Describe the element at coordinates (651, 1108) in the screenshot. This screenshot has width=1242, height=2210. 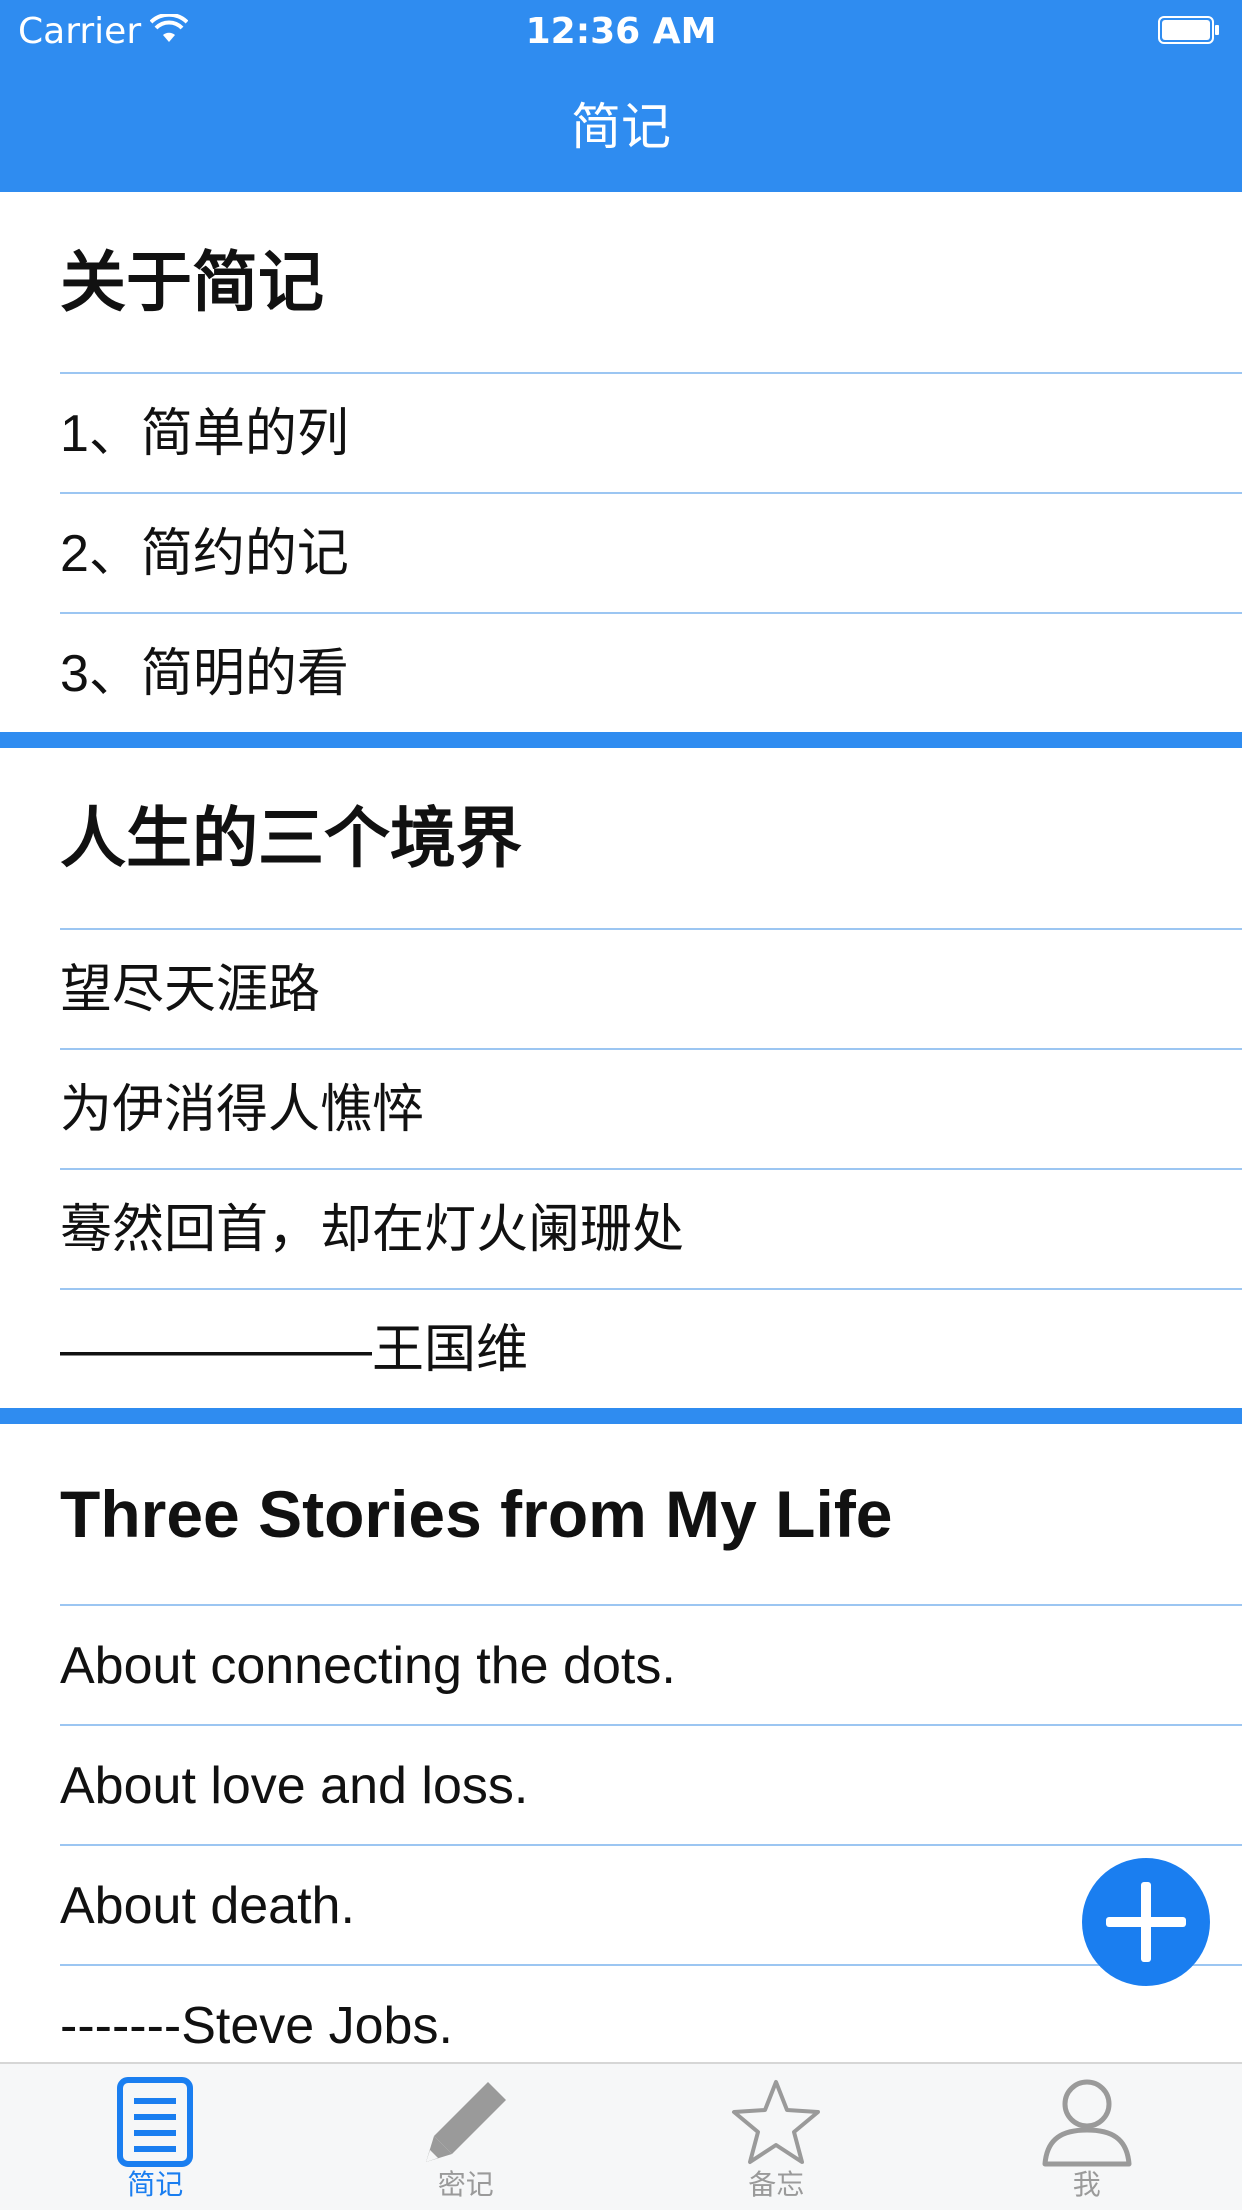
I see `note-line: 为伊消得人憔悴` at that location.